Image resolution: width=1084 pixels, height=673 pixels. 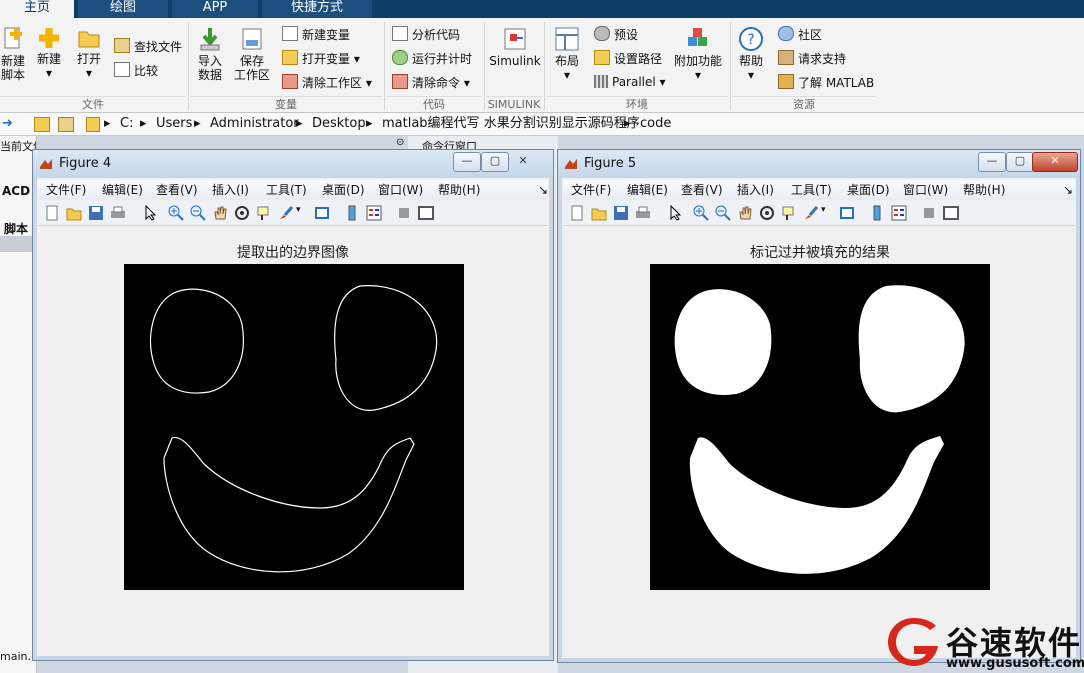 What do you see at coordinates (89, 53) in the screenshot?
I see `open-button: 打开 ▾` at bounding box center [89, 53].